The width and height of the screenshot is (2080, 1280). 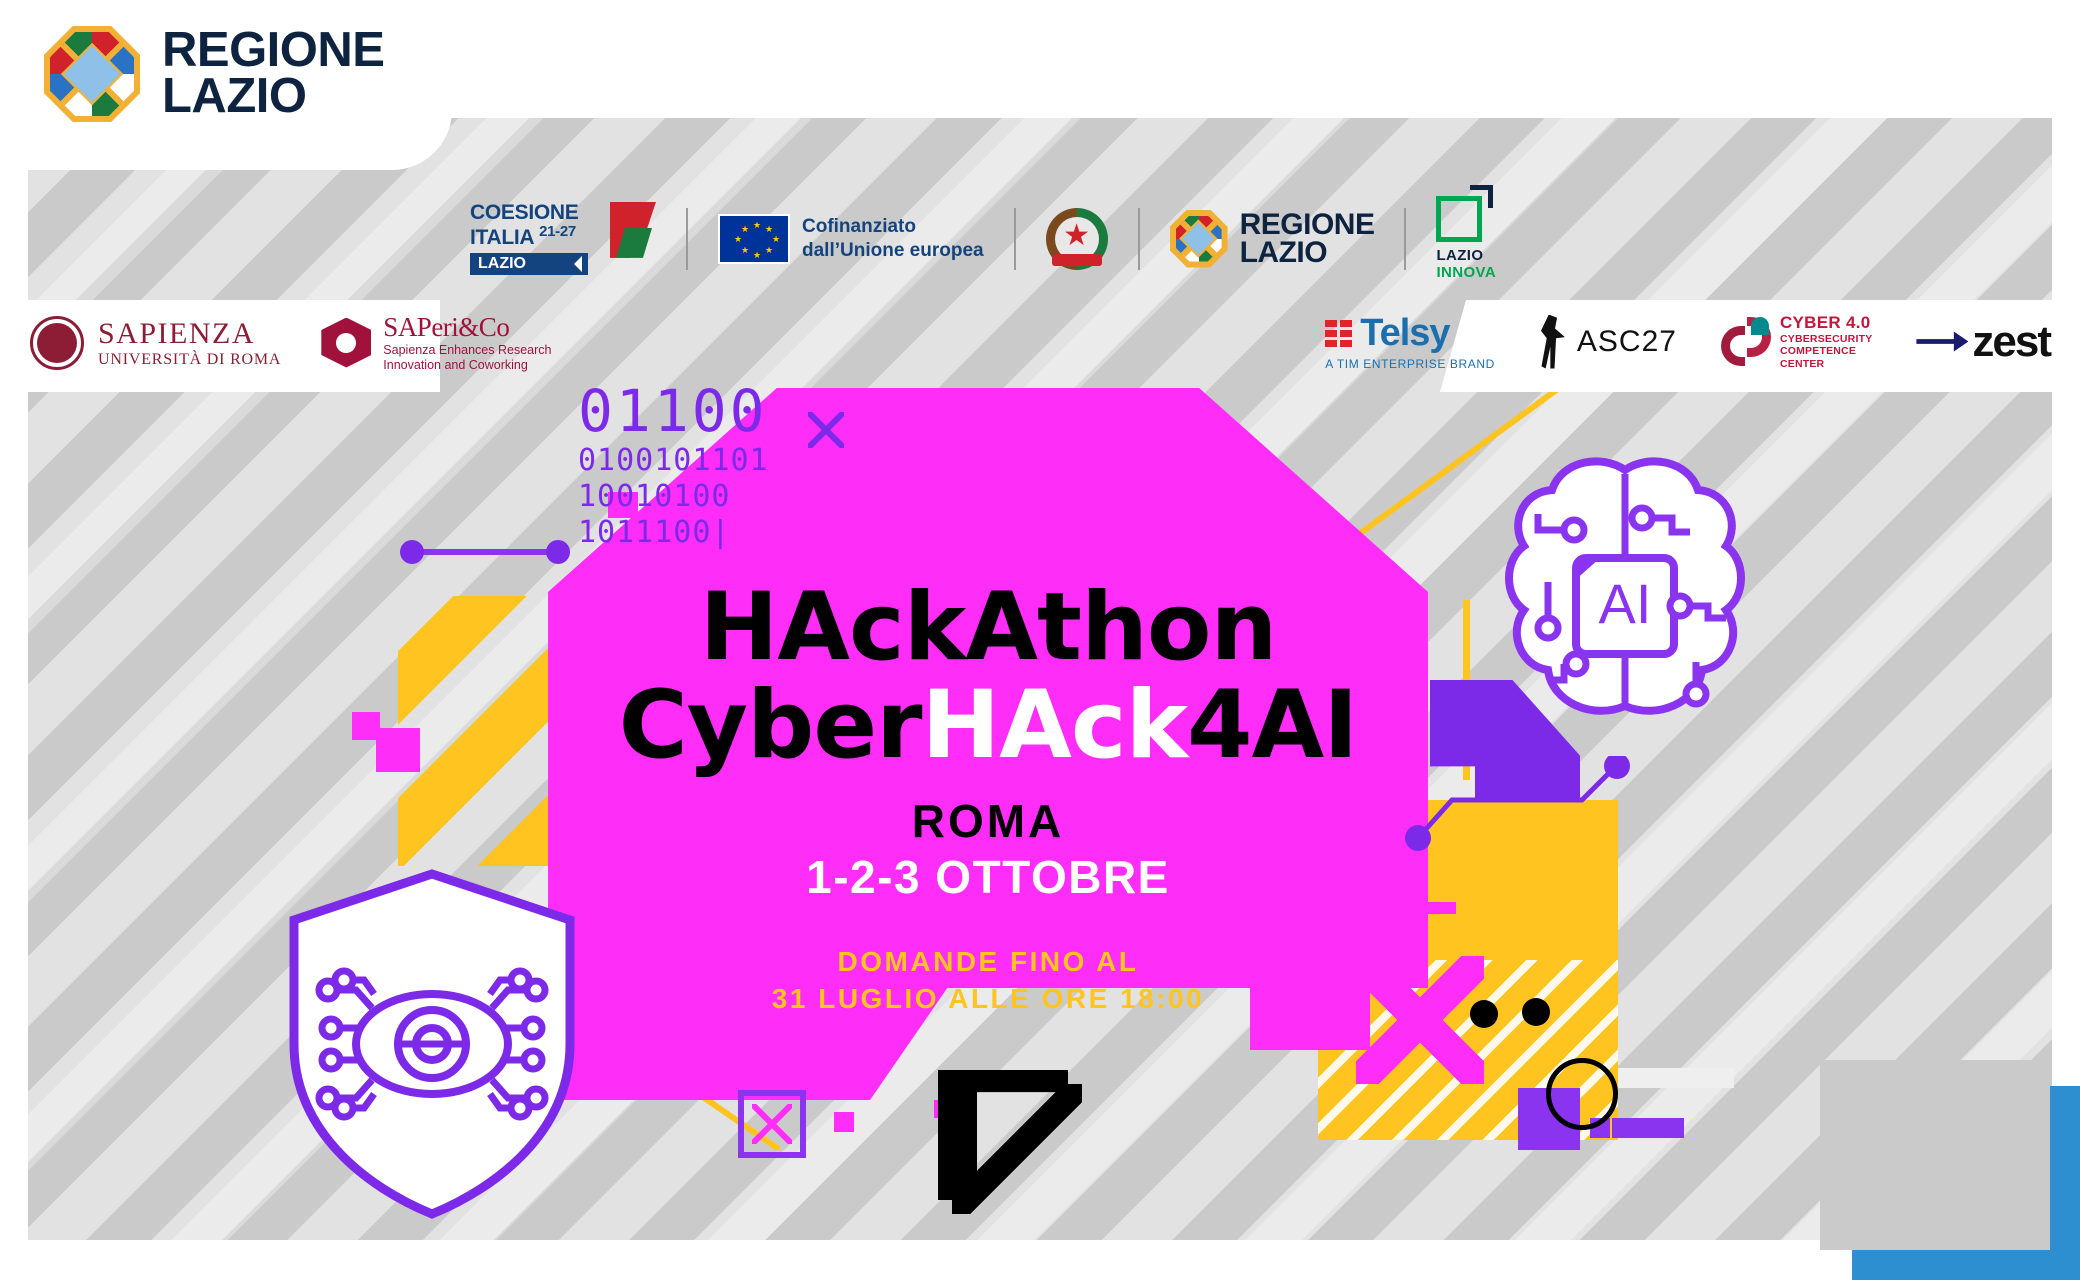 I want to click on lazio-innova-logo: LAZIO INNOVA, so click(x=1466, y=233).